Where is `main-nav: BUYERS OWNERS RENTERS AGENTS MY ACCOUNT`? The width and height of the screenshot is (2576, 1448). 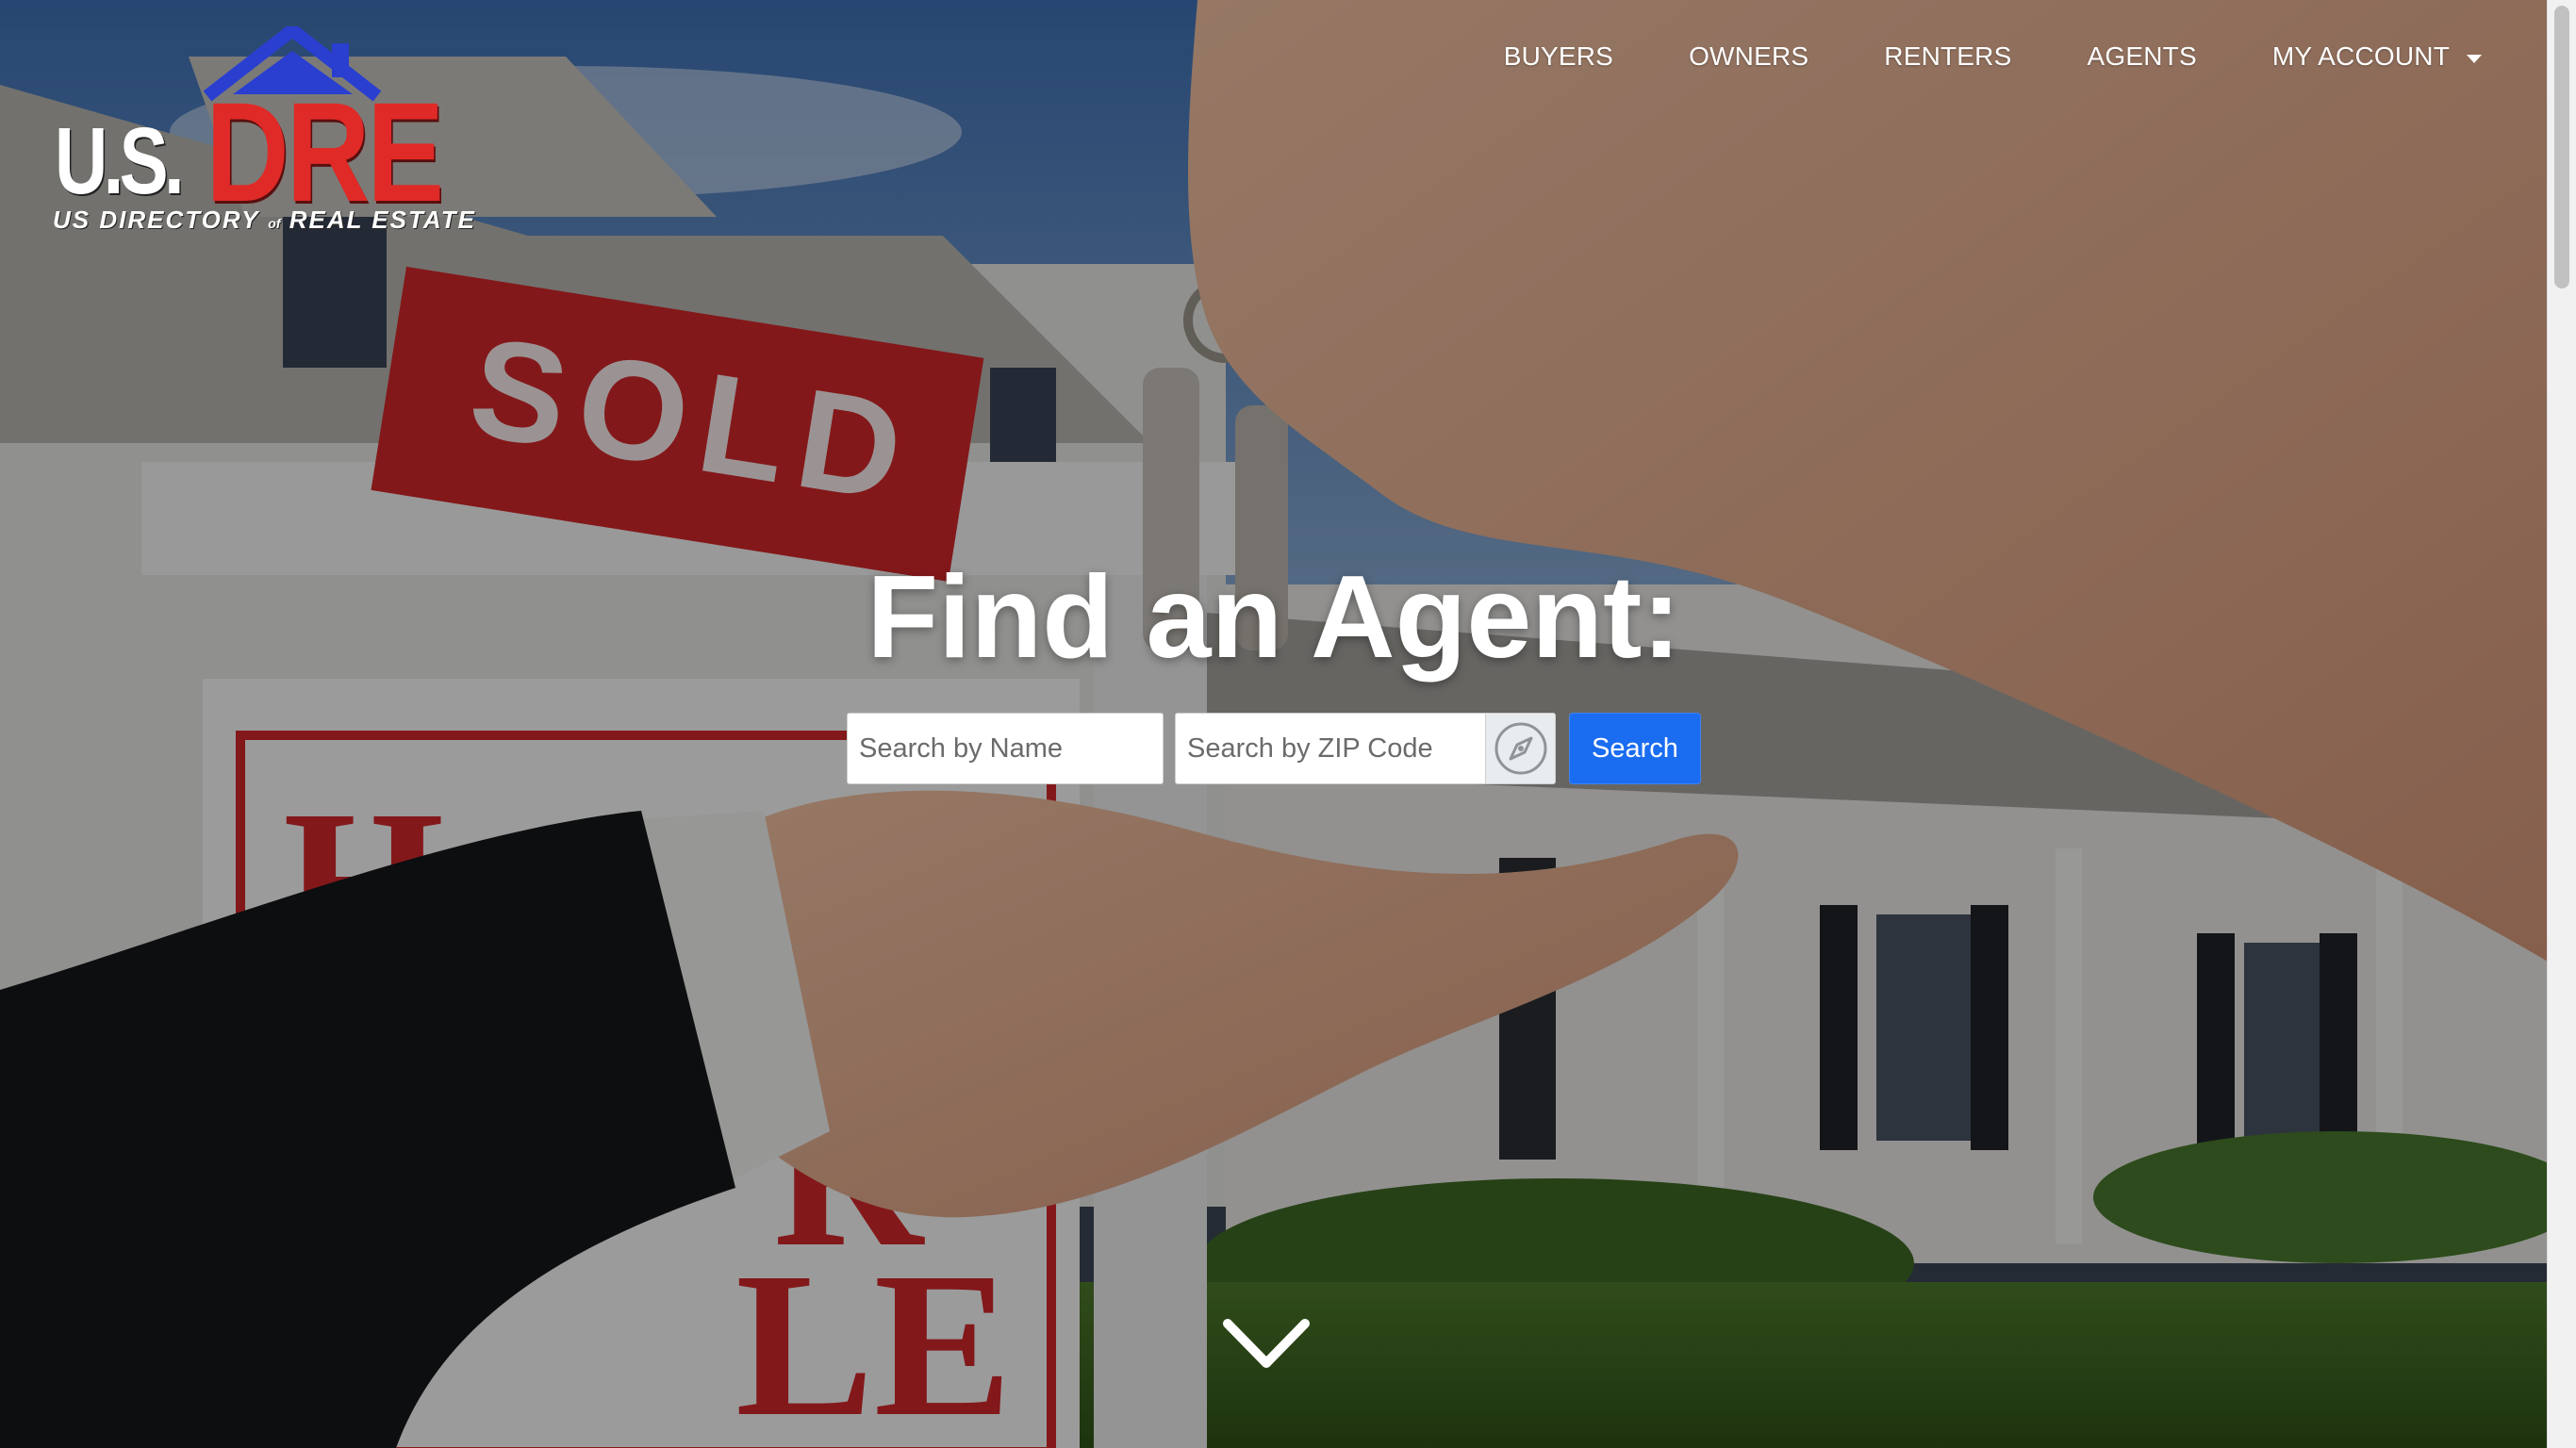 main-nav: BUYERS OWNERS RENTERS AGENTS MY ACCOUNT is located at coordinates (1955, 56).